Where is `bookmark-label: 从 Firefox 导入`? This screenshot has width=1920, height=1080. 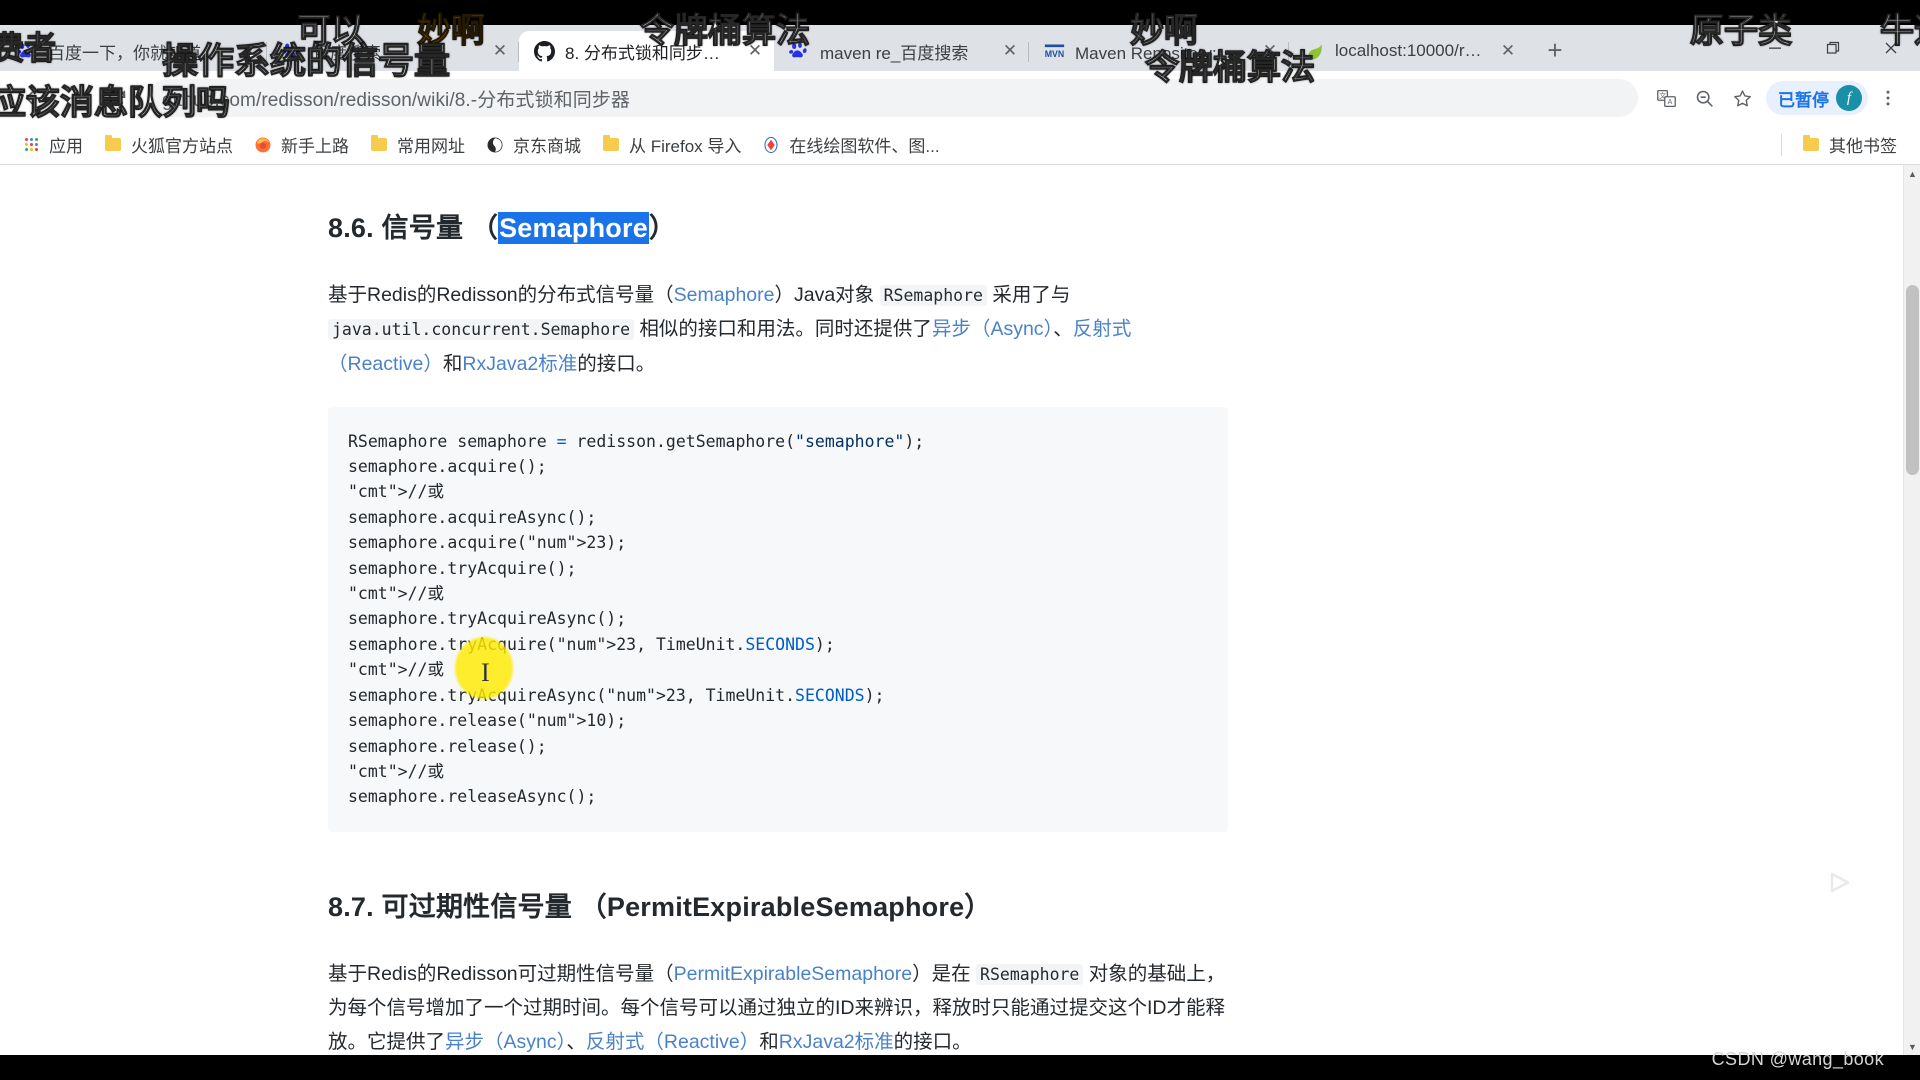
bookmark-label: 从 Firefox 导入 is located at coordinates (685, 146).